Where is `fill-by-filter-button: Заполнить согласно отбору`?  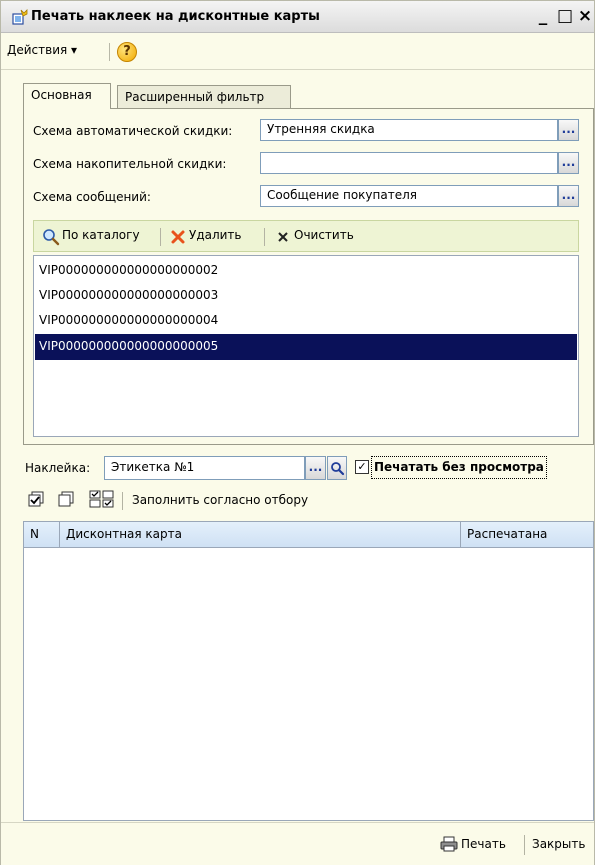
fill-by-filter-button: Заполнить согласно отбору is located at coordinates (220, 500).